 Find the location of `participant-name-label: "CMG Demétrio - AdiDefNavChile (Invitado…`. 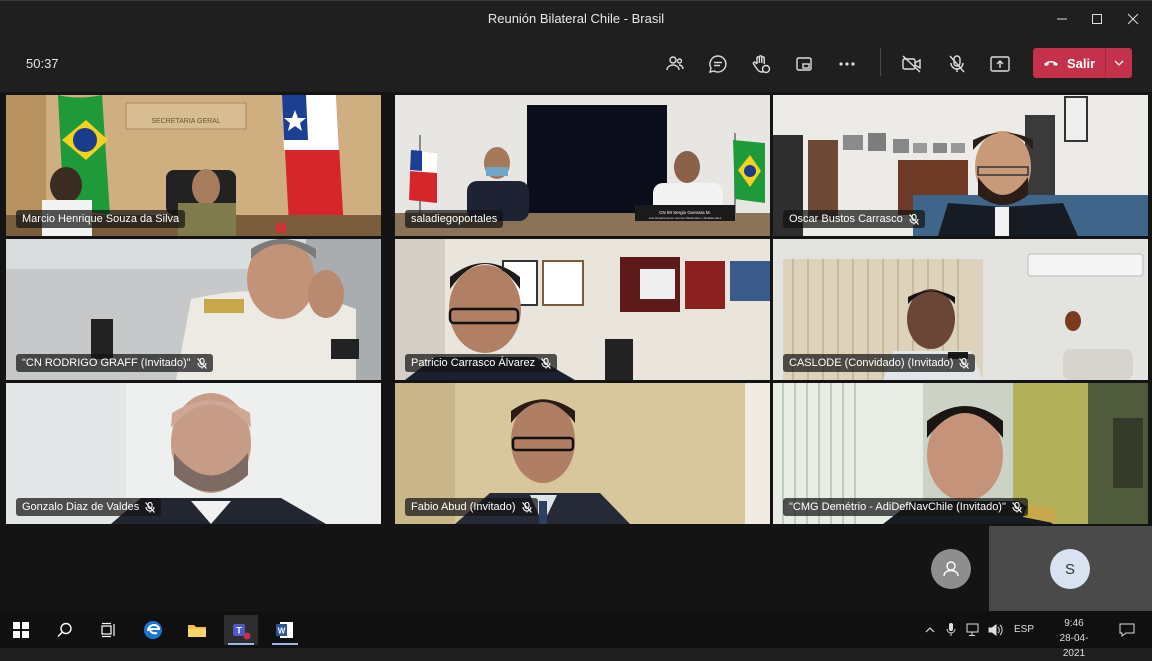

participant-name-label: "CMG Demétrio - AdiDefNavChile (Invitado… is located at coordinates (905, 507).